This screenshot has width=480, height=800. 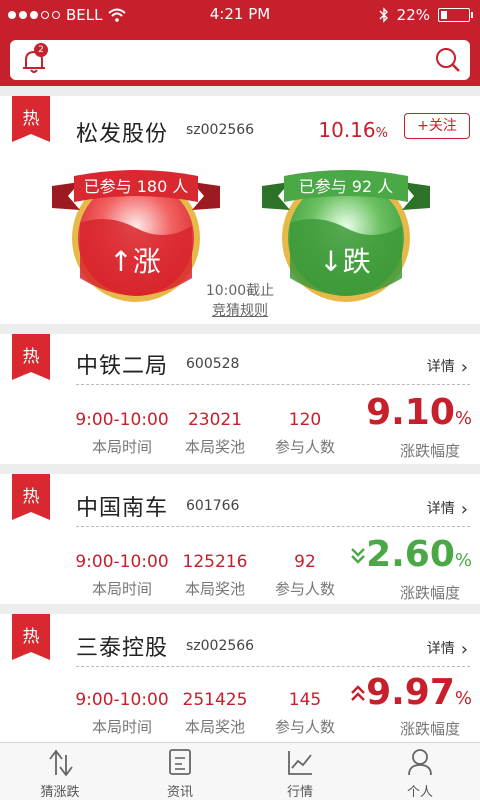 What do you see at coordinates (213, 506) in the screenshot?
I see `stock-code: 601766` at bounding box center [213, 506].